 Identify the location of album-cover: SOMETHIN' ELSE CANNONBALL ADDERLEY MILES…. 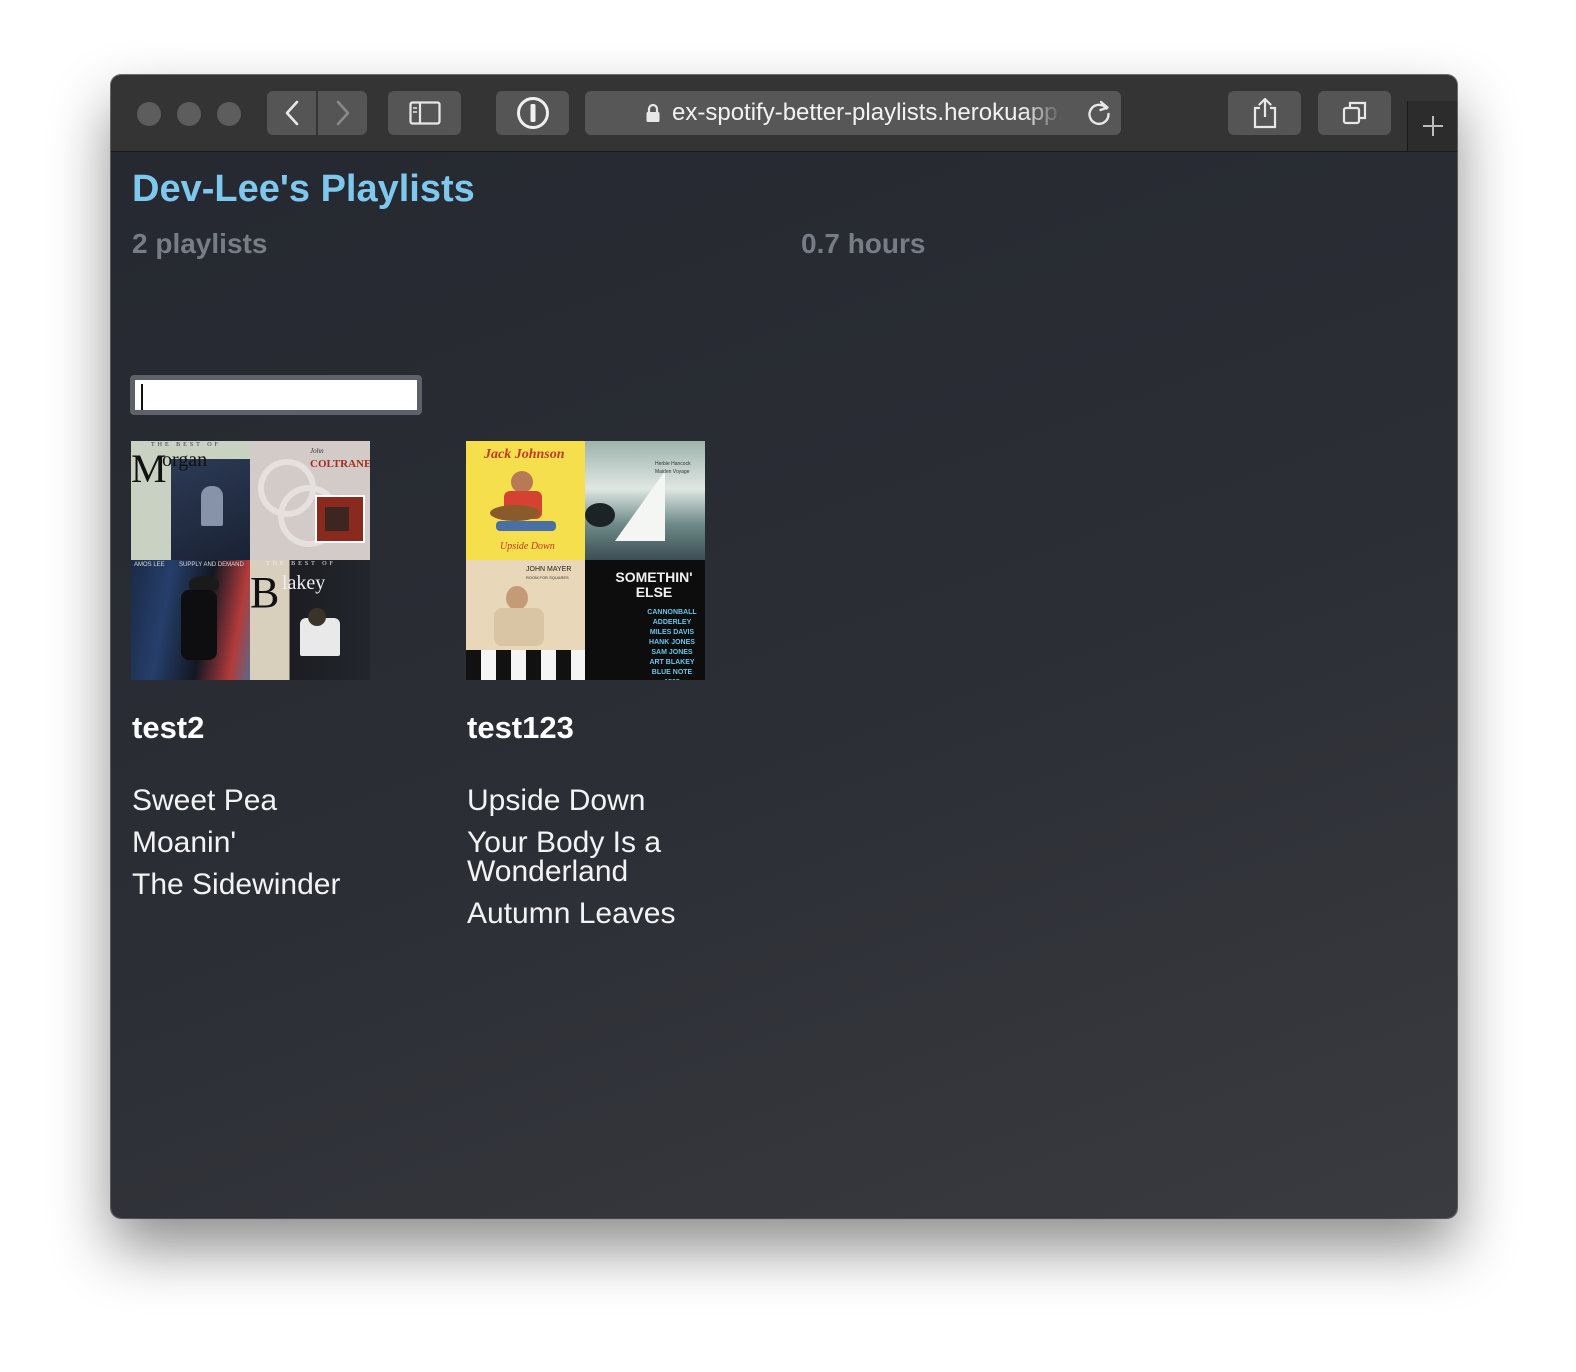
(645, 620).